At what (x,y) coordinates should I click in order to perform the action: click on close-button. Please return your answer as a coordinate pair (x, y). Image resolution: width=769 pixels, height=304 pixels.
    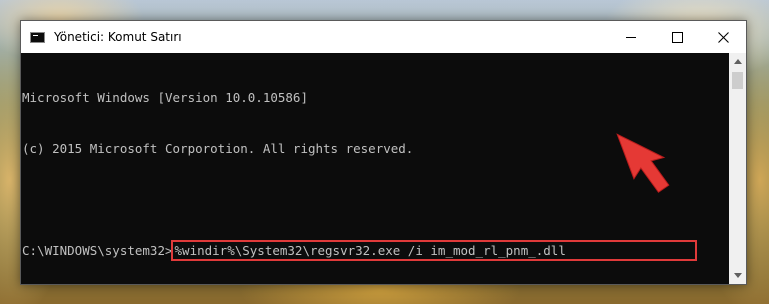
    Looking at the image, I should click on (723, 37).